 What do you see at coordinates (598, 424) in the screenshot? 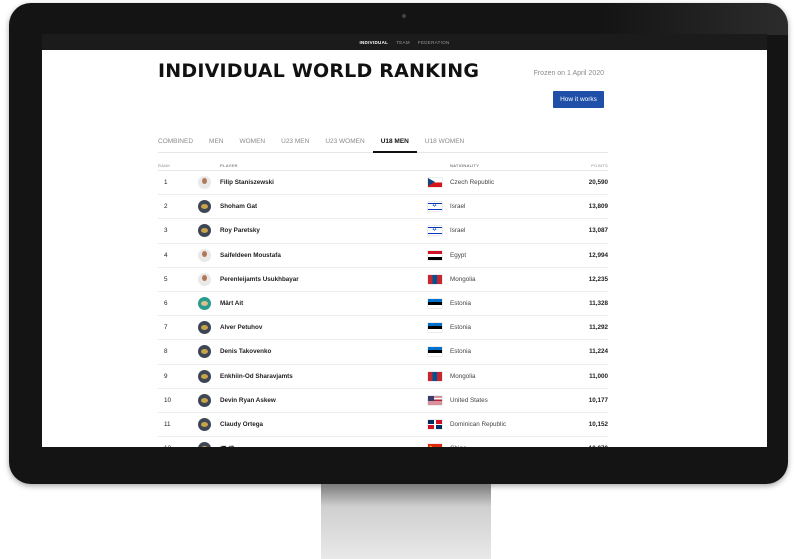
I see `points-cell: 10,152` at bounding box center [598, 424].